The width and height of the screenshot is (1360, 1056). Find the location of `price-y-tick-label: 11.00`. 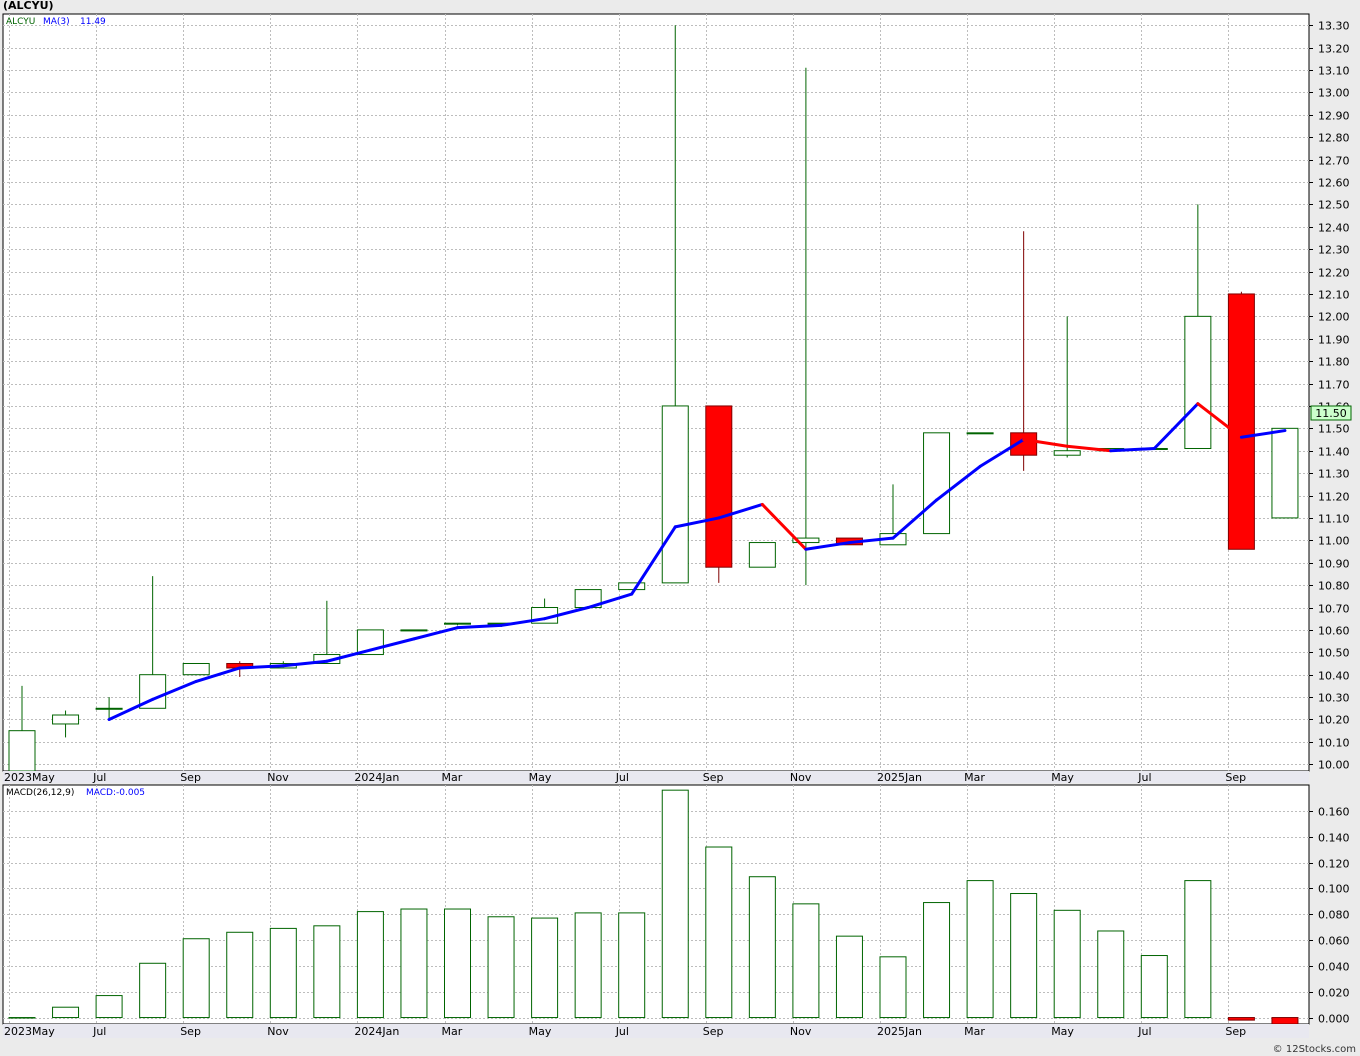

price-y-tick-label: 11.00 is located at coordinates (1334, 541).